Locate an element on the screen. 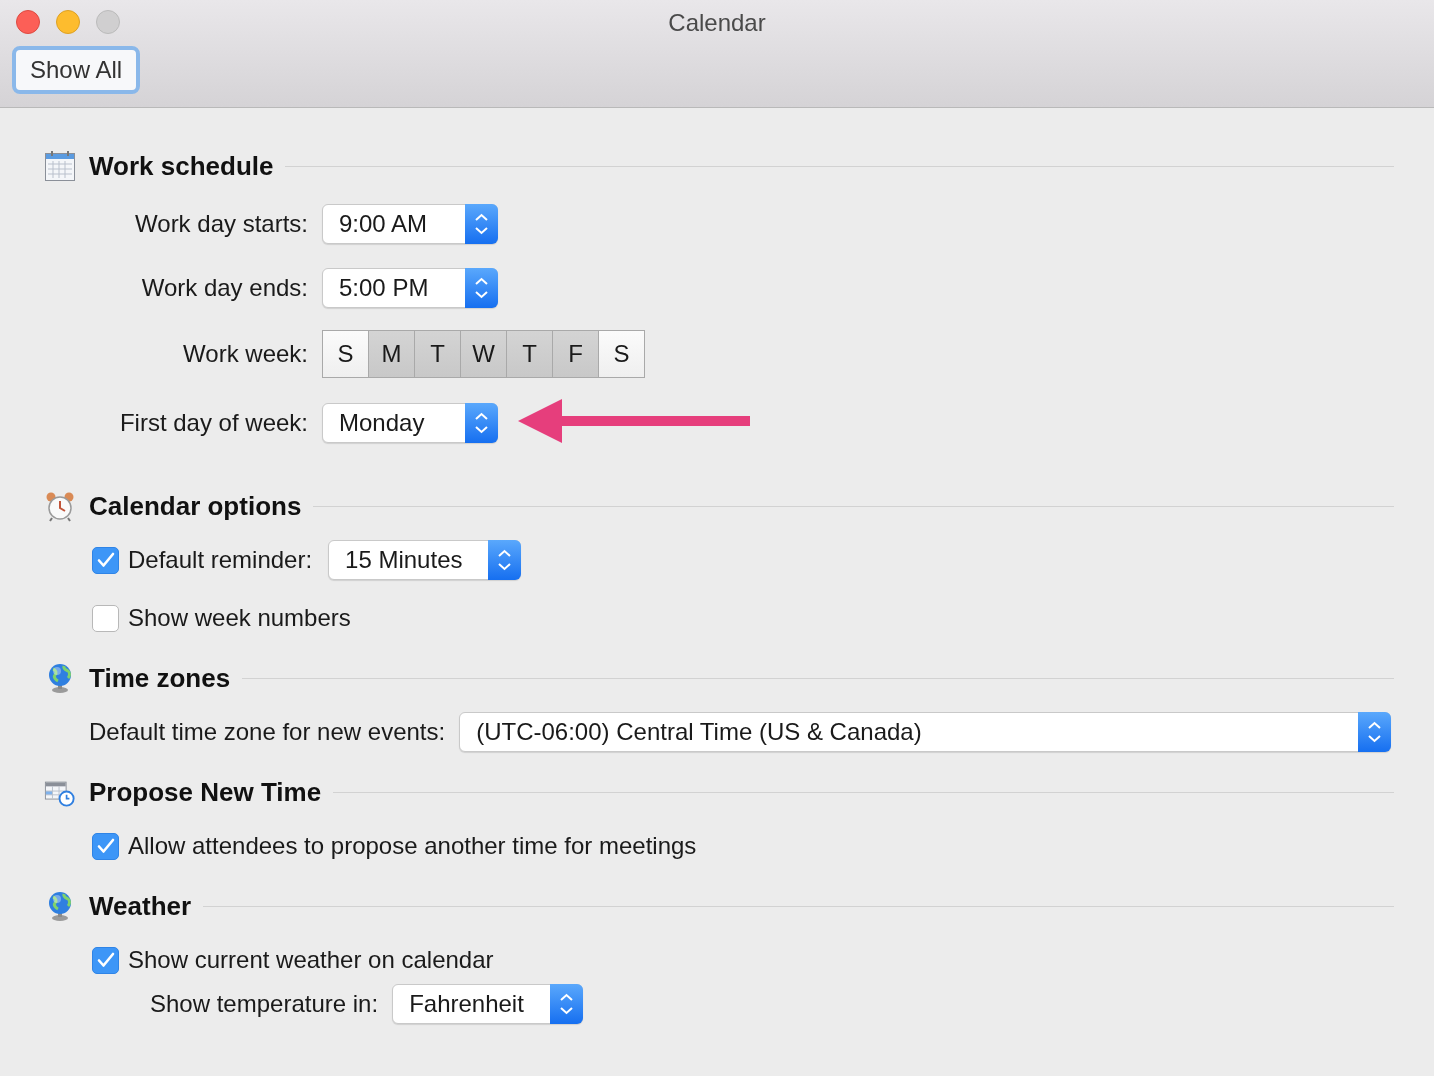  section-heading: Propose New Time is located at coordinates (205, 792).